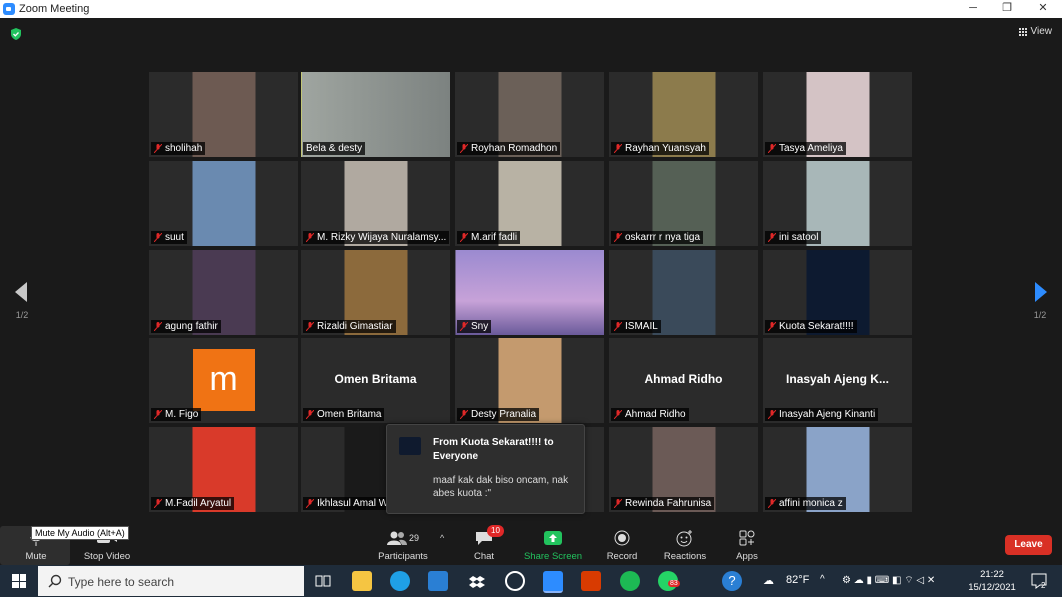 The width and height of the screenshot is (1062, 597). What do you see at coordinates (747, 545) in the screenshot?
I see `apps-button: Apps` at bounding box center [747, 545].